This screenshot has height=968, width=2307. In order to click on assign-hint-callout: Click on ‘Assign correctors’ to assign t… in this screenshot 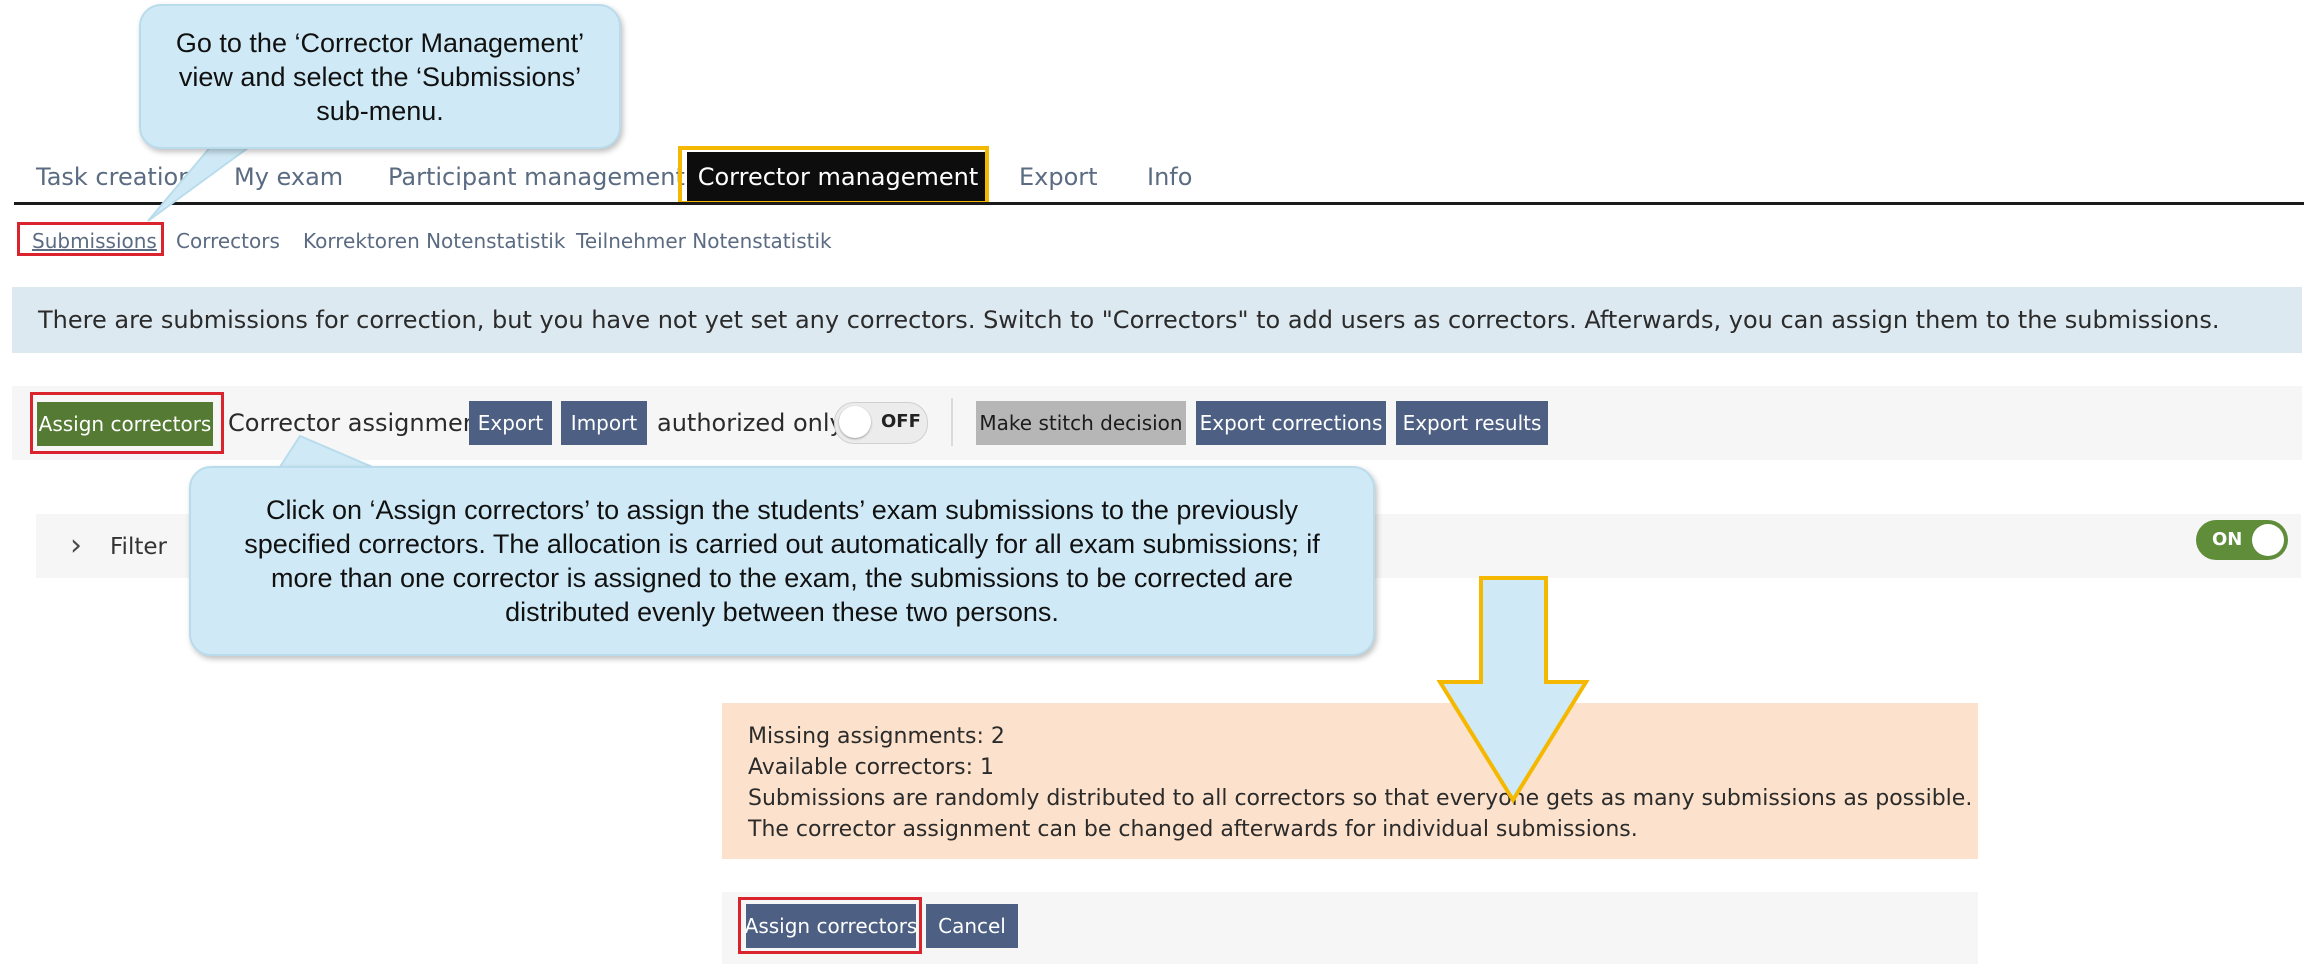, I will do `click(782, 561)`.